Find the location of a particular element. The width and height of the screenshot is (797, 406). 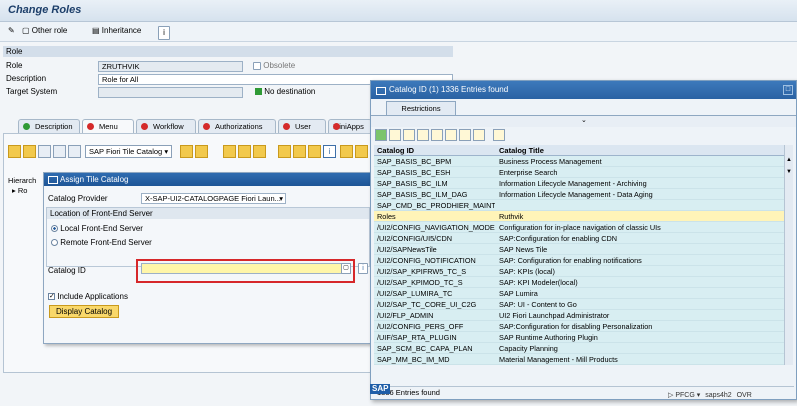

find-icon is located at coordinates (284, 151).